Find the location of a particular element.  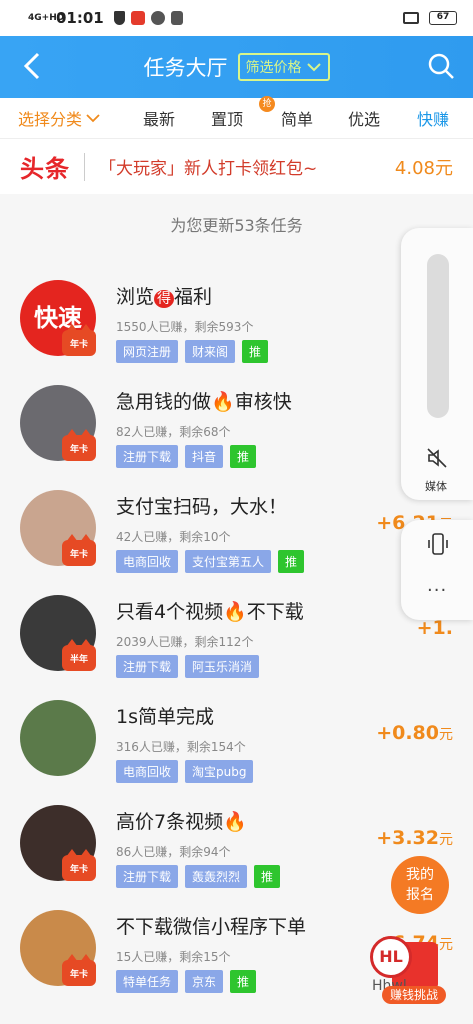

task-tags: 电商回收 淘宝pubg is located at coordinates (185, 771).